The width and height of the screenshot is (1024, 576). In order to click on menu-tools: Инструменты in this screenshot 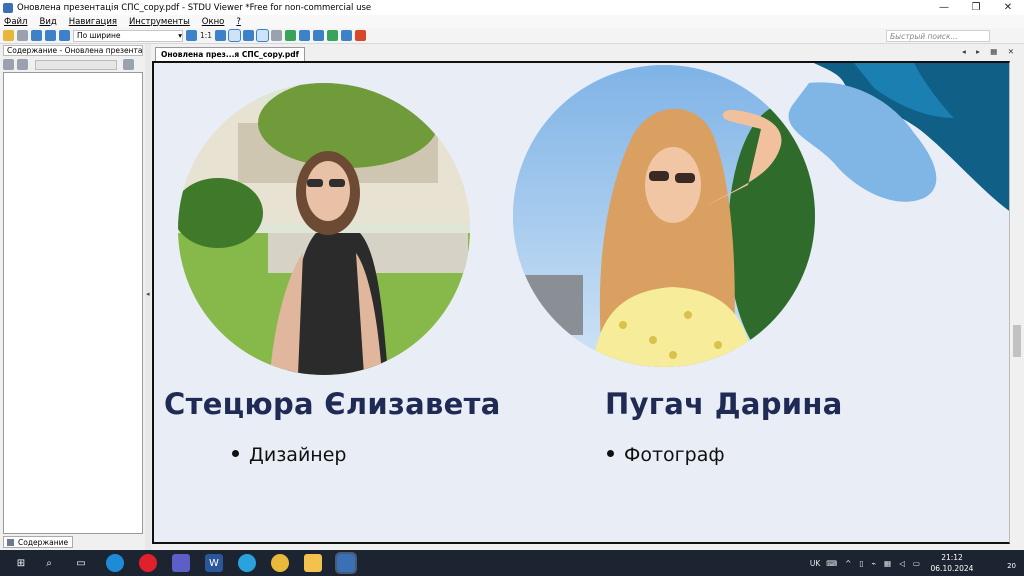, I will do `click(159, 22)`.